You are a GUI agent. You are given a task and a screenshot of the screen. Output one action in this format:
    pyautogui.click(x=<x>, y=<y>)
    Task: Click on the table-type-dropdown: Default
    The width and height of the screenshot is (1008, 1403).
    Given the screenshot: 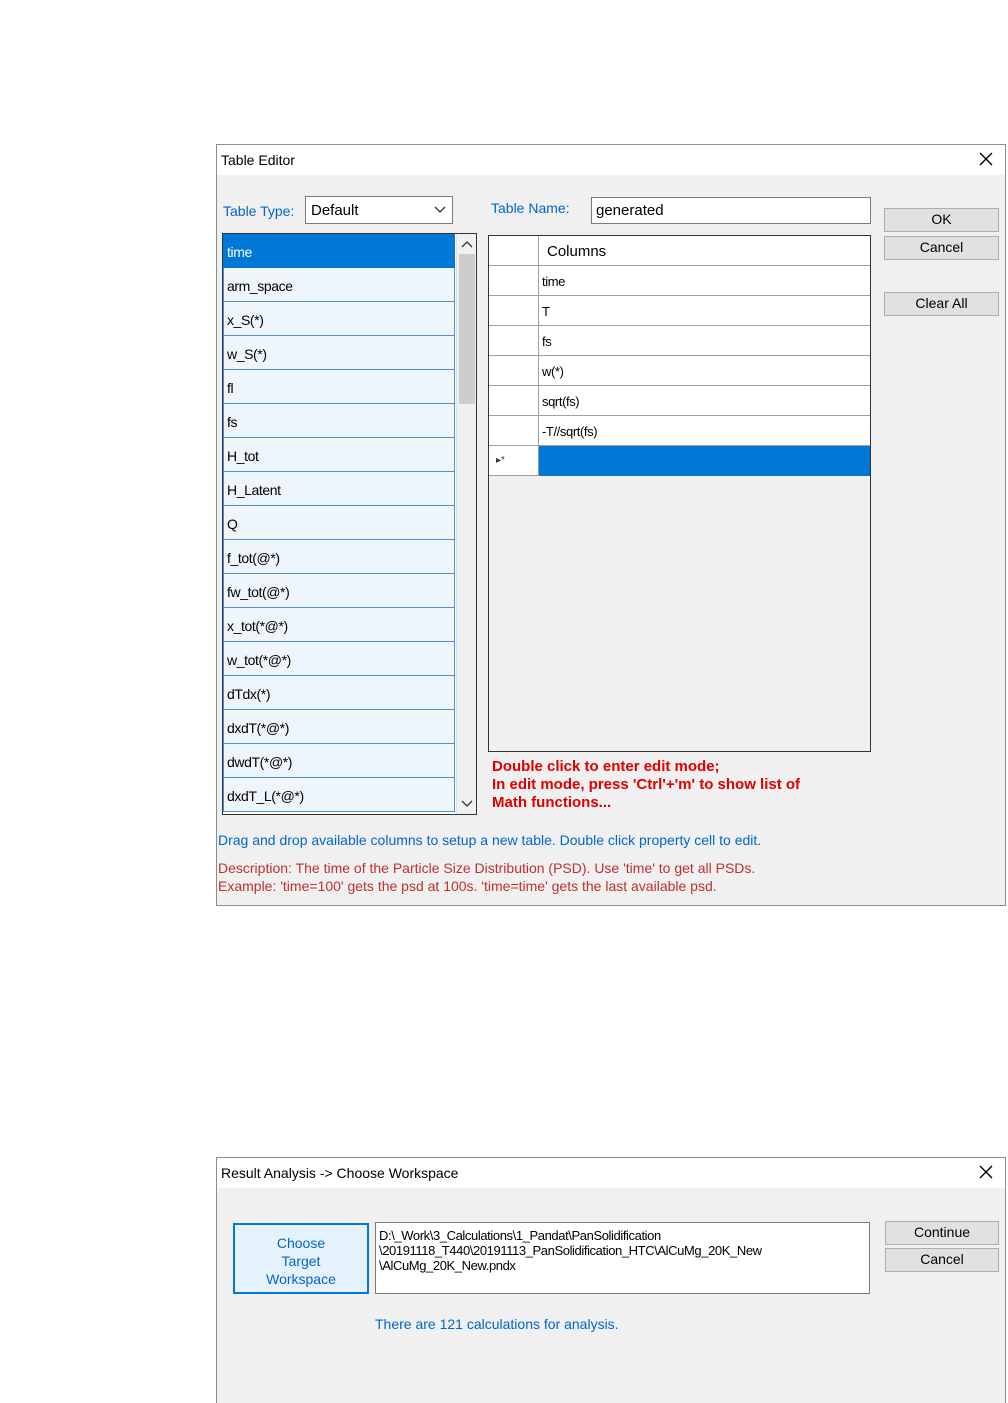 What is the action you would take?
    pyautogui.click(x=379, y=210)
    